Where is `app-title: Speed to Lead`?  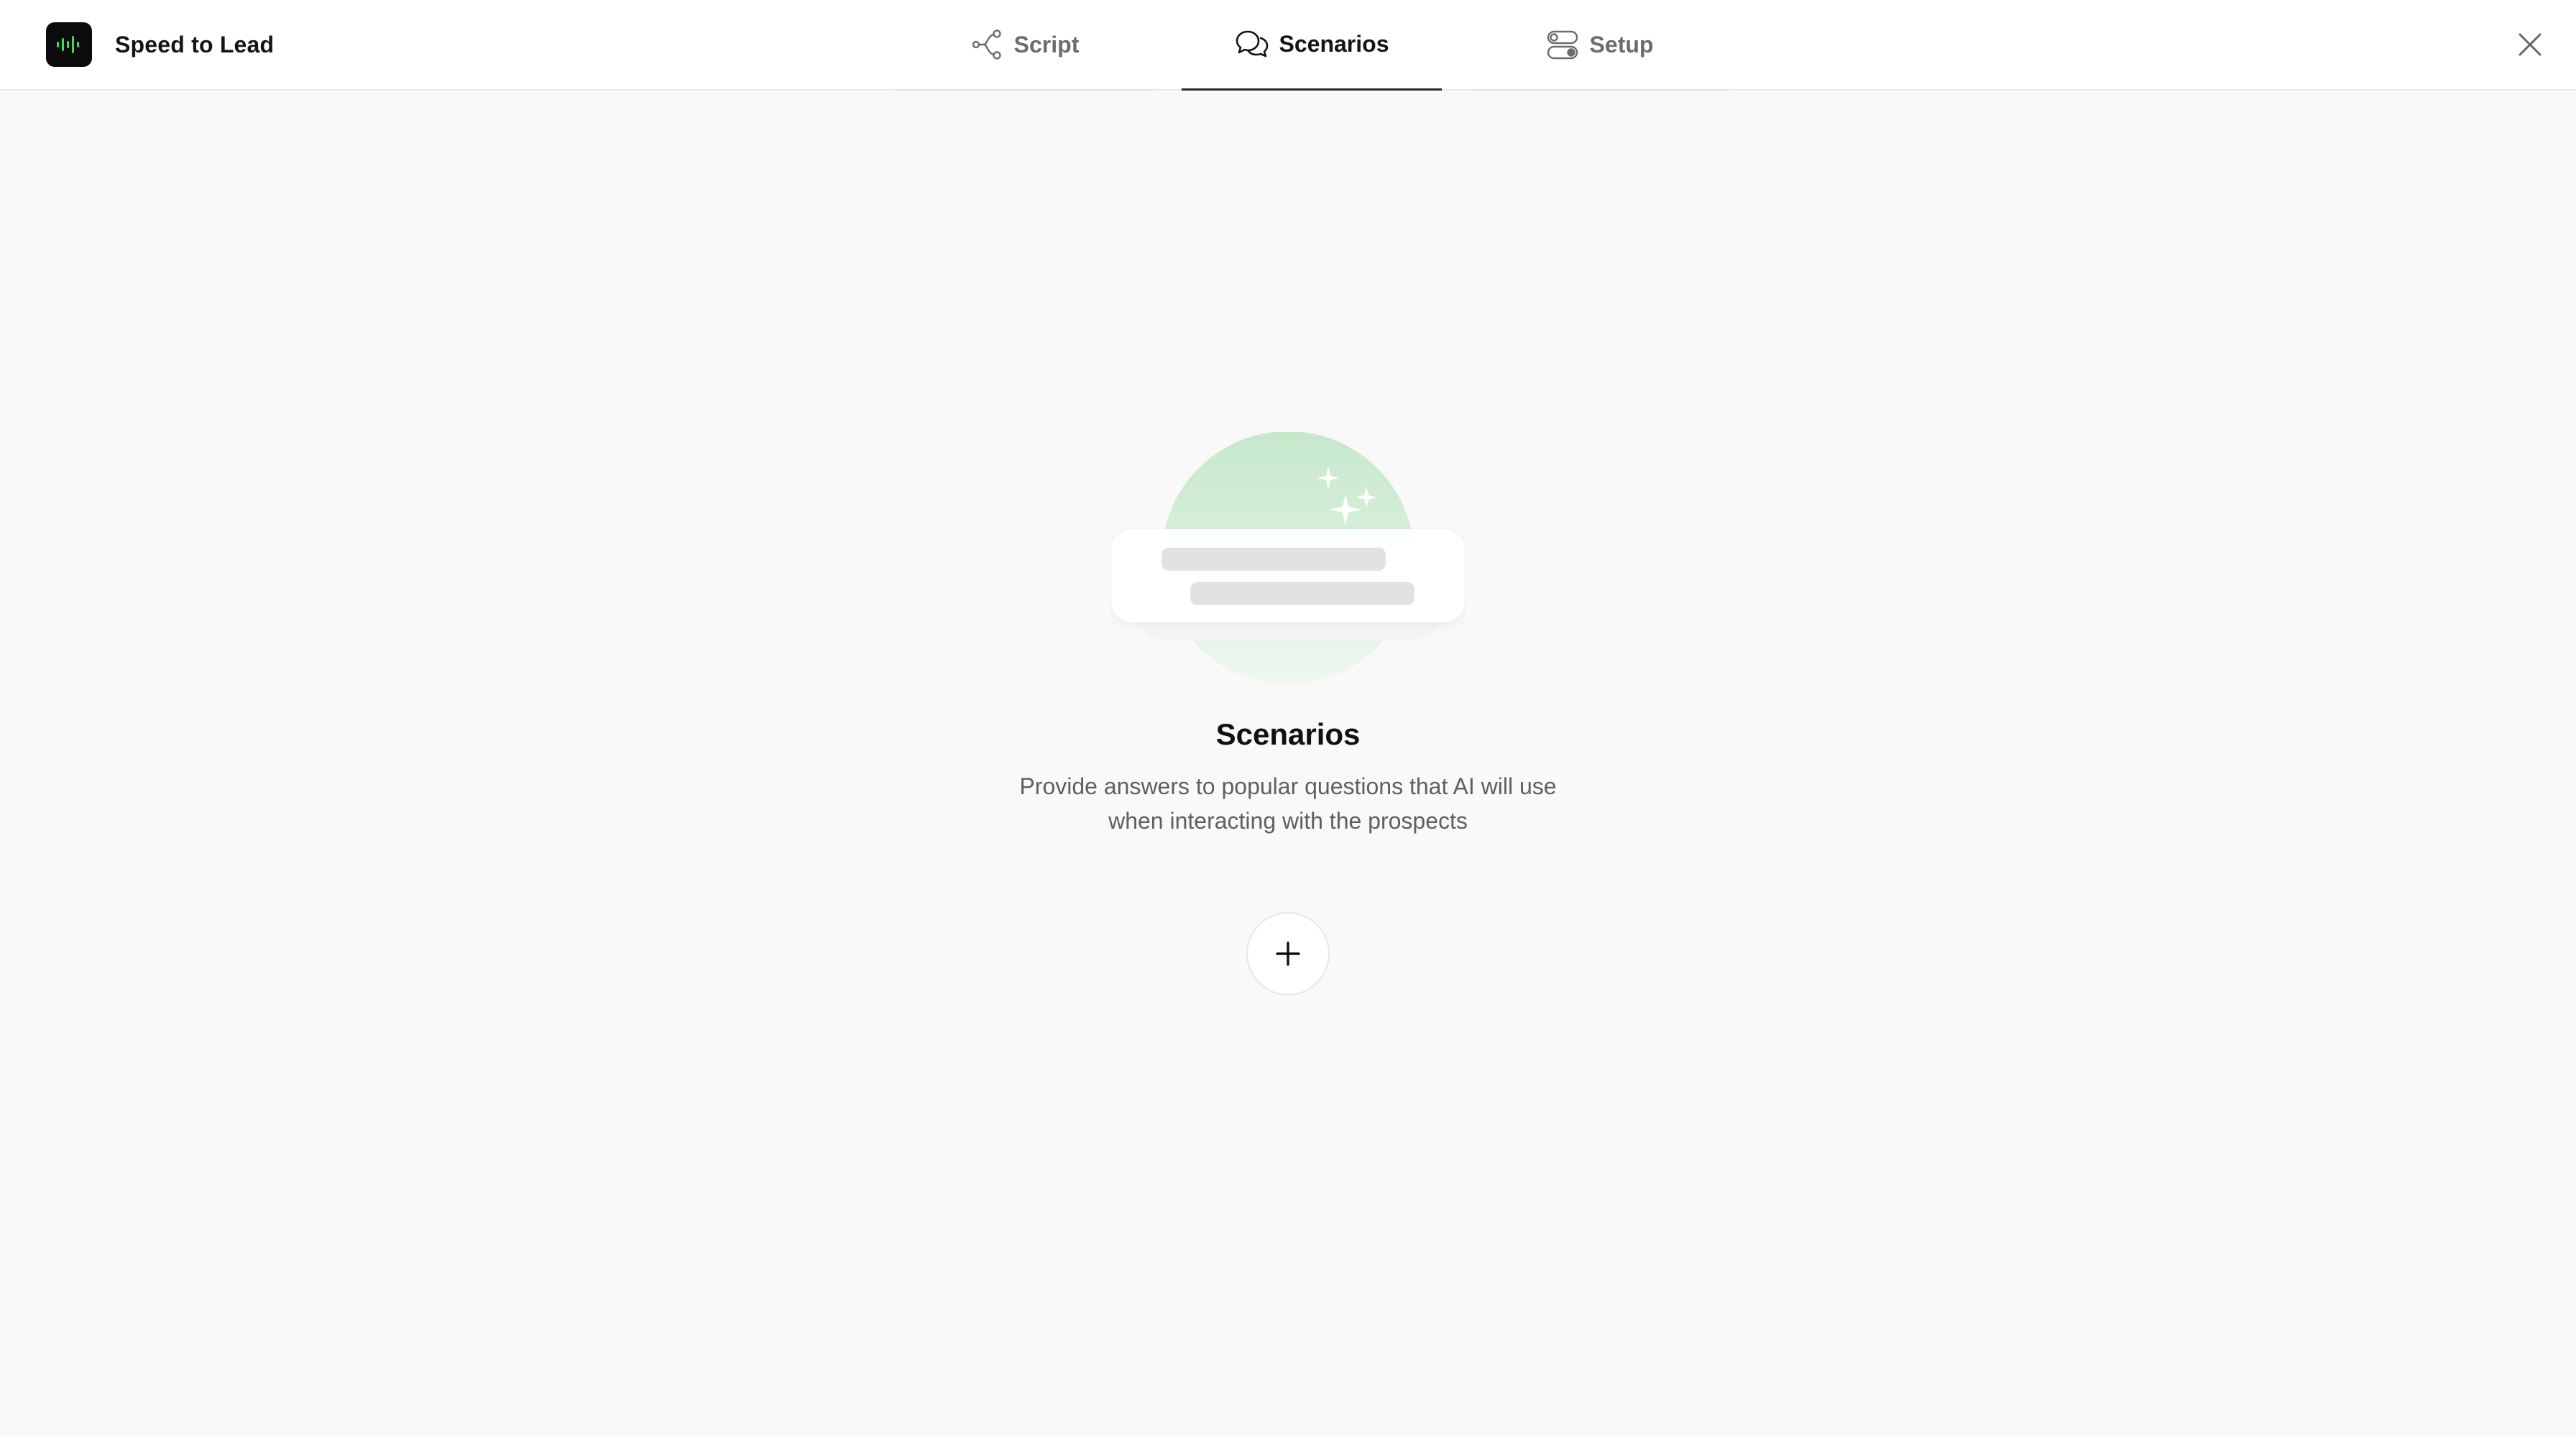
app-title: Speed to Lead is located at coordinates (195, 44).